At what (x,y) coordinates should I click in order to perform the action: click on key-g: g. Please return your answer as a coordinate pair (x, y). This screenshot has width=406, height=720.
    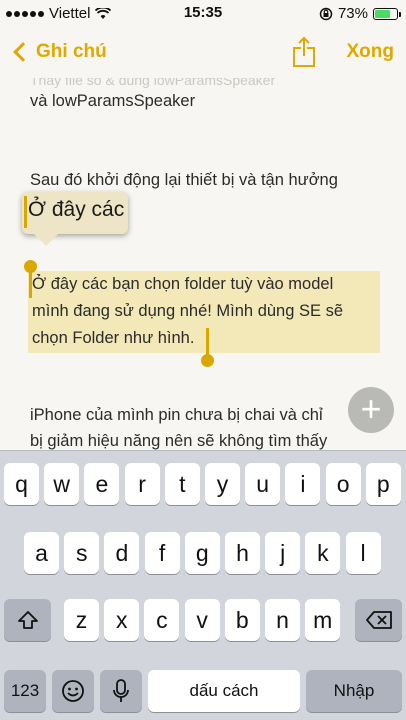
    Looking at the image, I should click on (202, 553).